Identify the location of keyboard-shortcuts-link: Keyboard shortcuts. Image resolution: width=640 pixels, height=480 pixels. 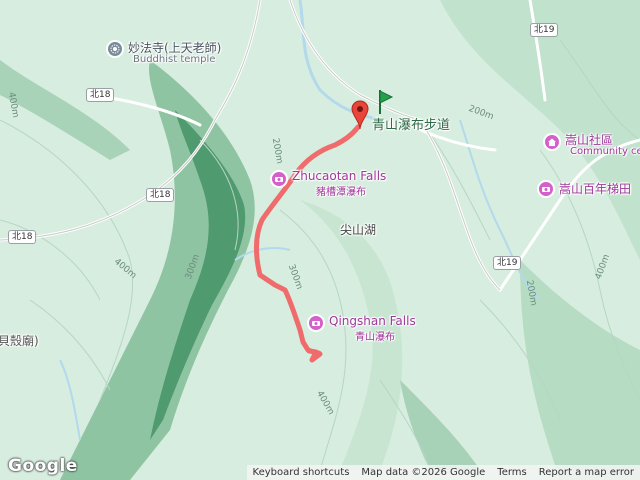
(301, 472).